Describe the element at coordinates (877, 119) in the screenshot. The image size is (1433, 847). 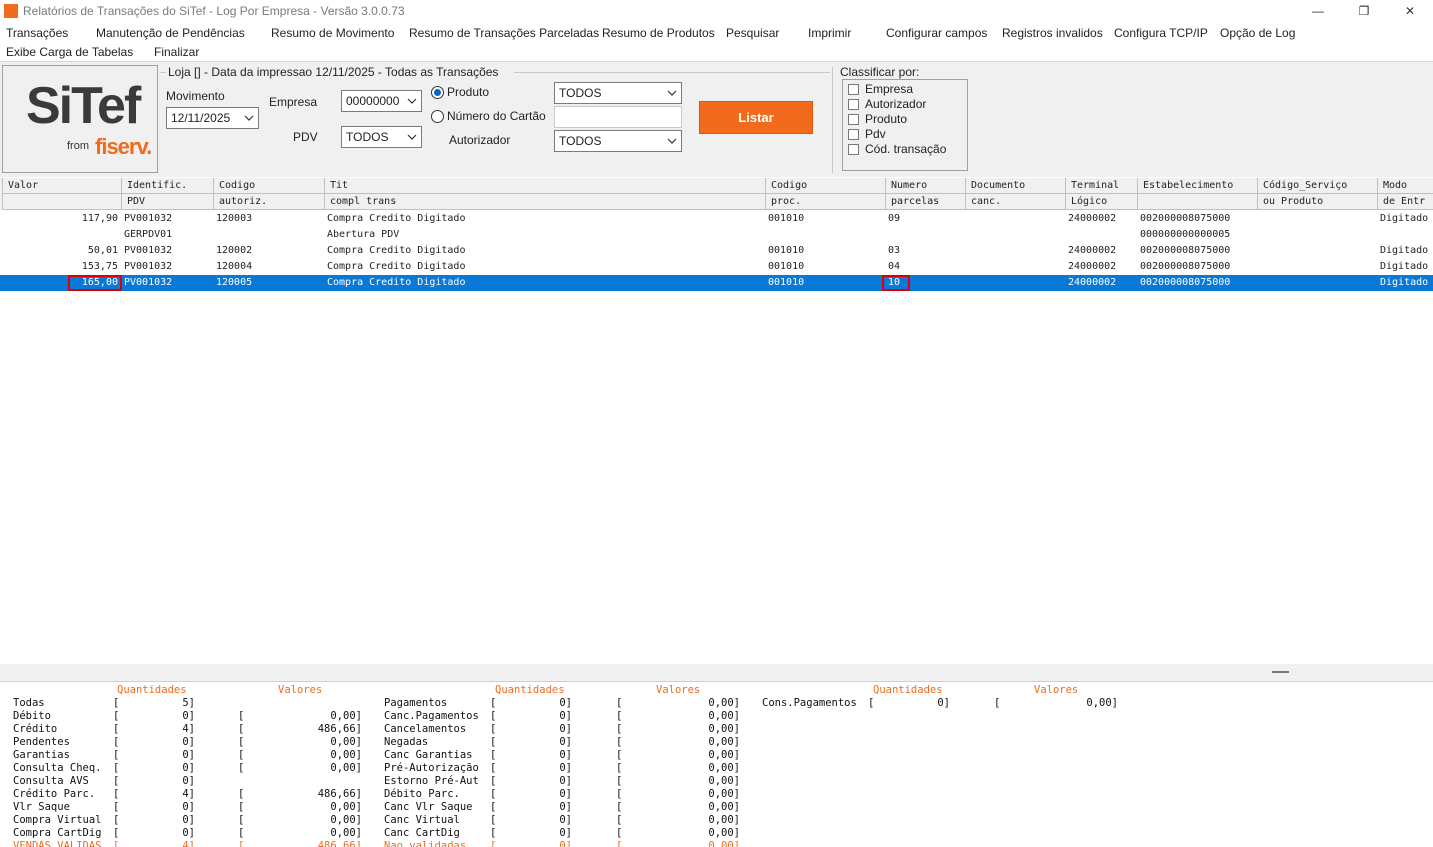
I see `sort-produto-checkbox: Produto` at that location.